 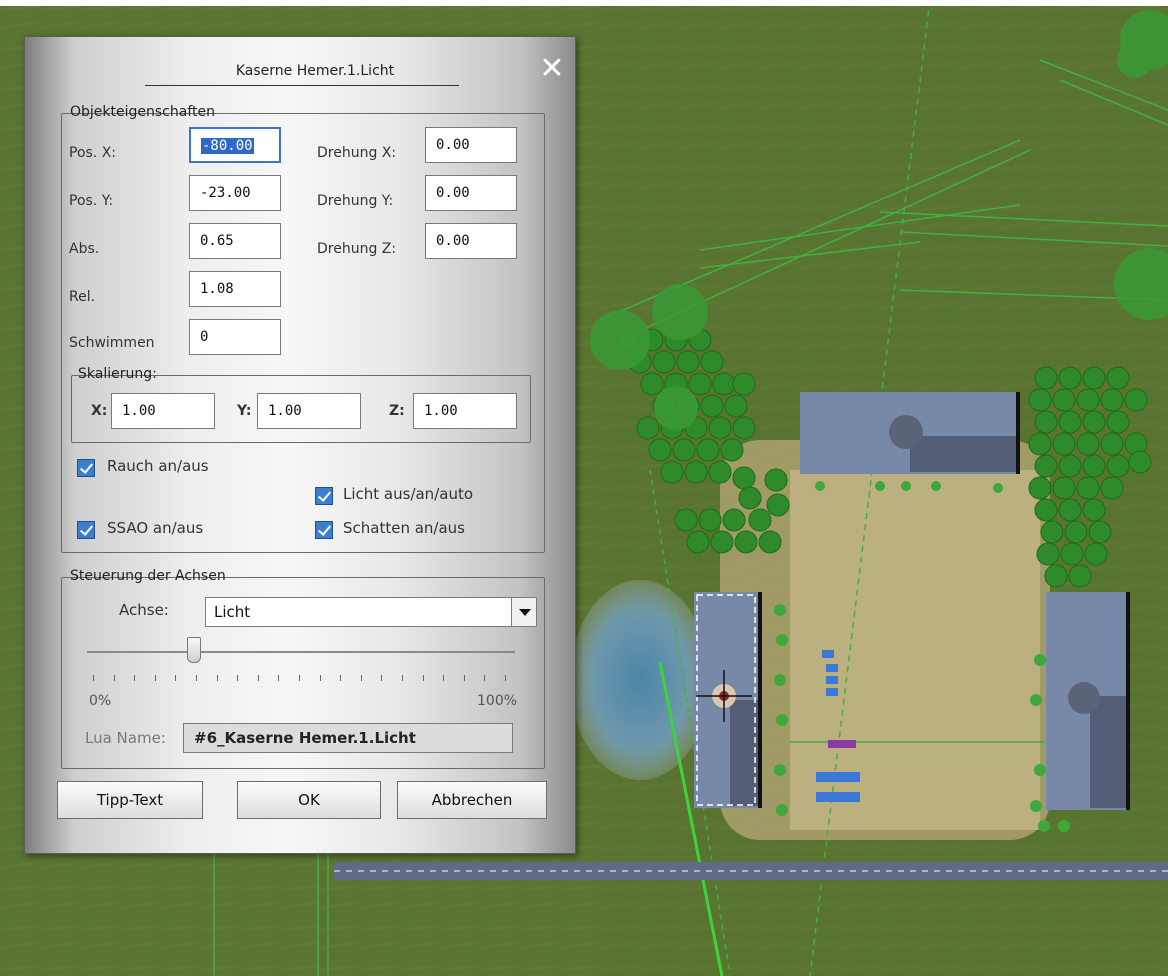 I want to click on pos-x-label: Pos. X:, so click(x=93, y=153).